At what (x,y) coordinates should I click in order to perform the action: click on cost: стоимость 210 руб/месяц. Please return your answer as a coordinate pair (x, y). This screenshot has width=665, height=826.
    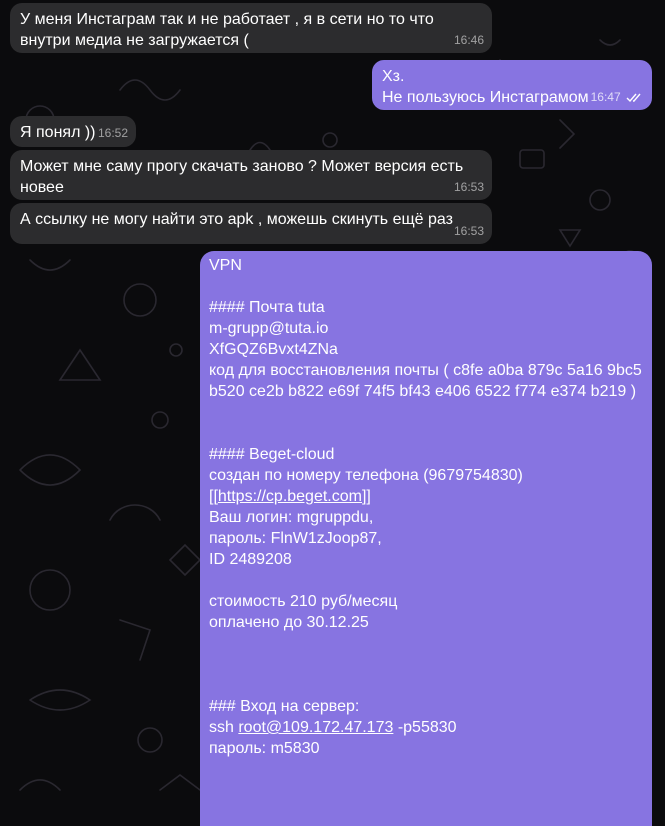
    Looking at the image, I should click on (303, 601).